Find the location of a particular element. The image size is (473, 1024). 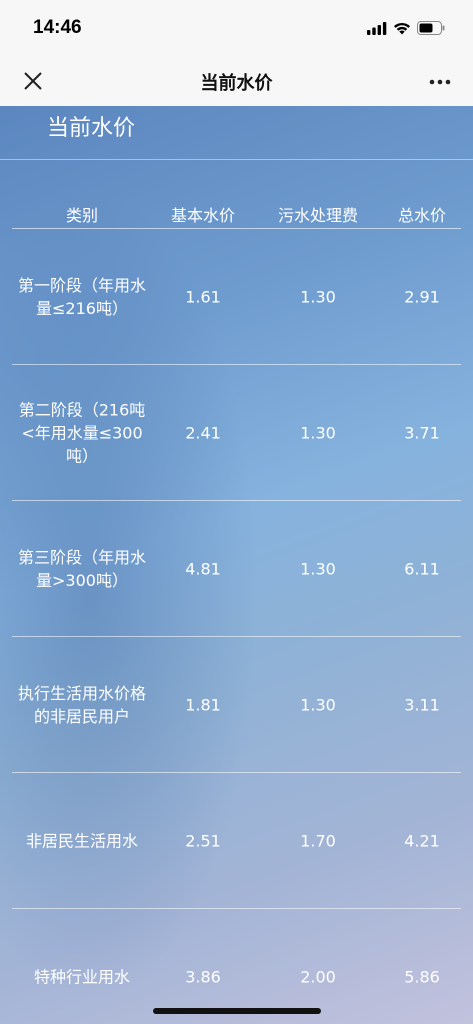

header-category: 类别 is located at coordinates (81, 215).